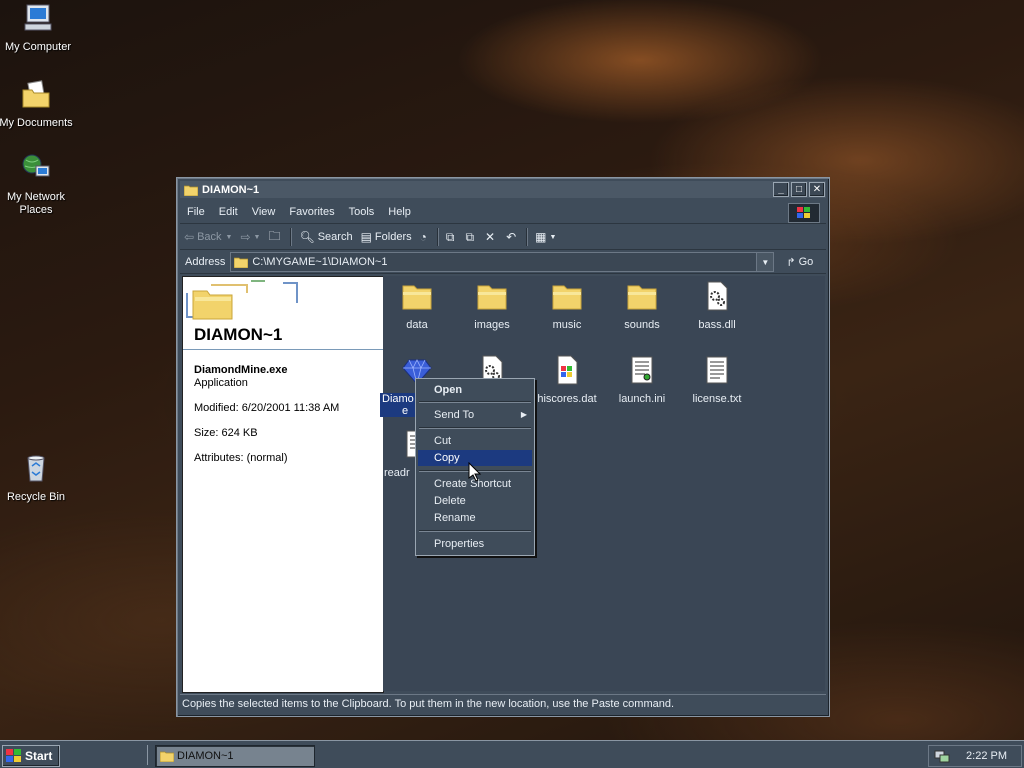 The image size is (1024, 768). I want to click on up-folder-button: 🗀, so click(275, 237).